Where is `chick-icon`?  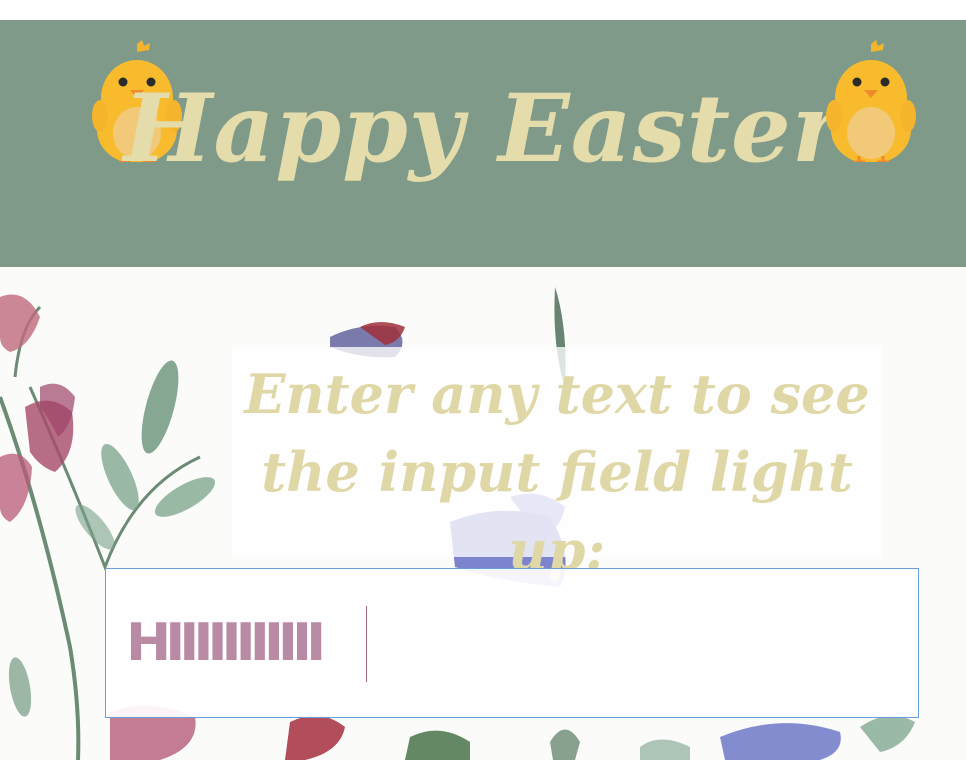 chick-icon is located at coordinates (871, 101).